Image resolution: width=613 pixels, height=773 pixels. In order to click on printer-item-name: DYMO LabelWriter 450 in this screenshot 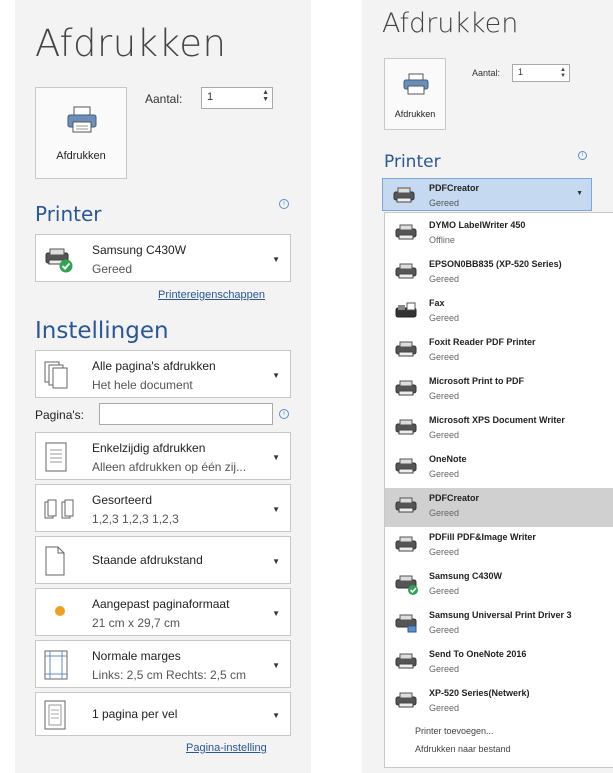, I will do `click(477, 225)`.